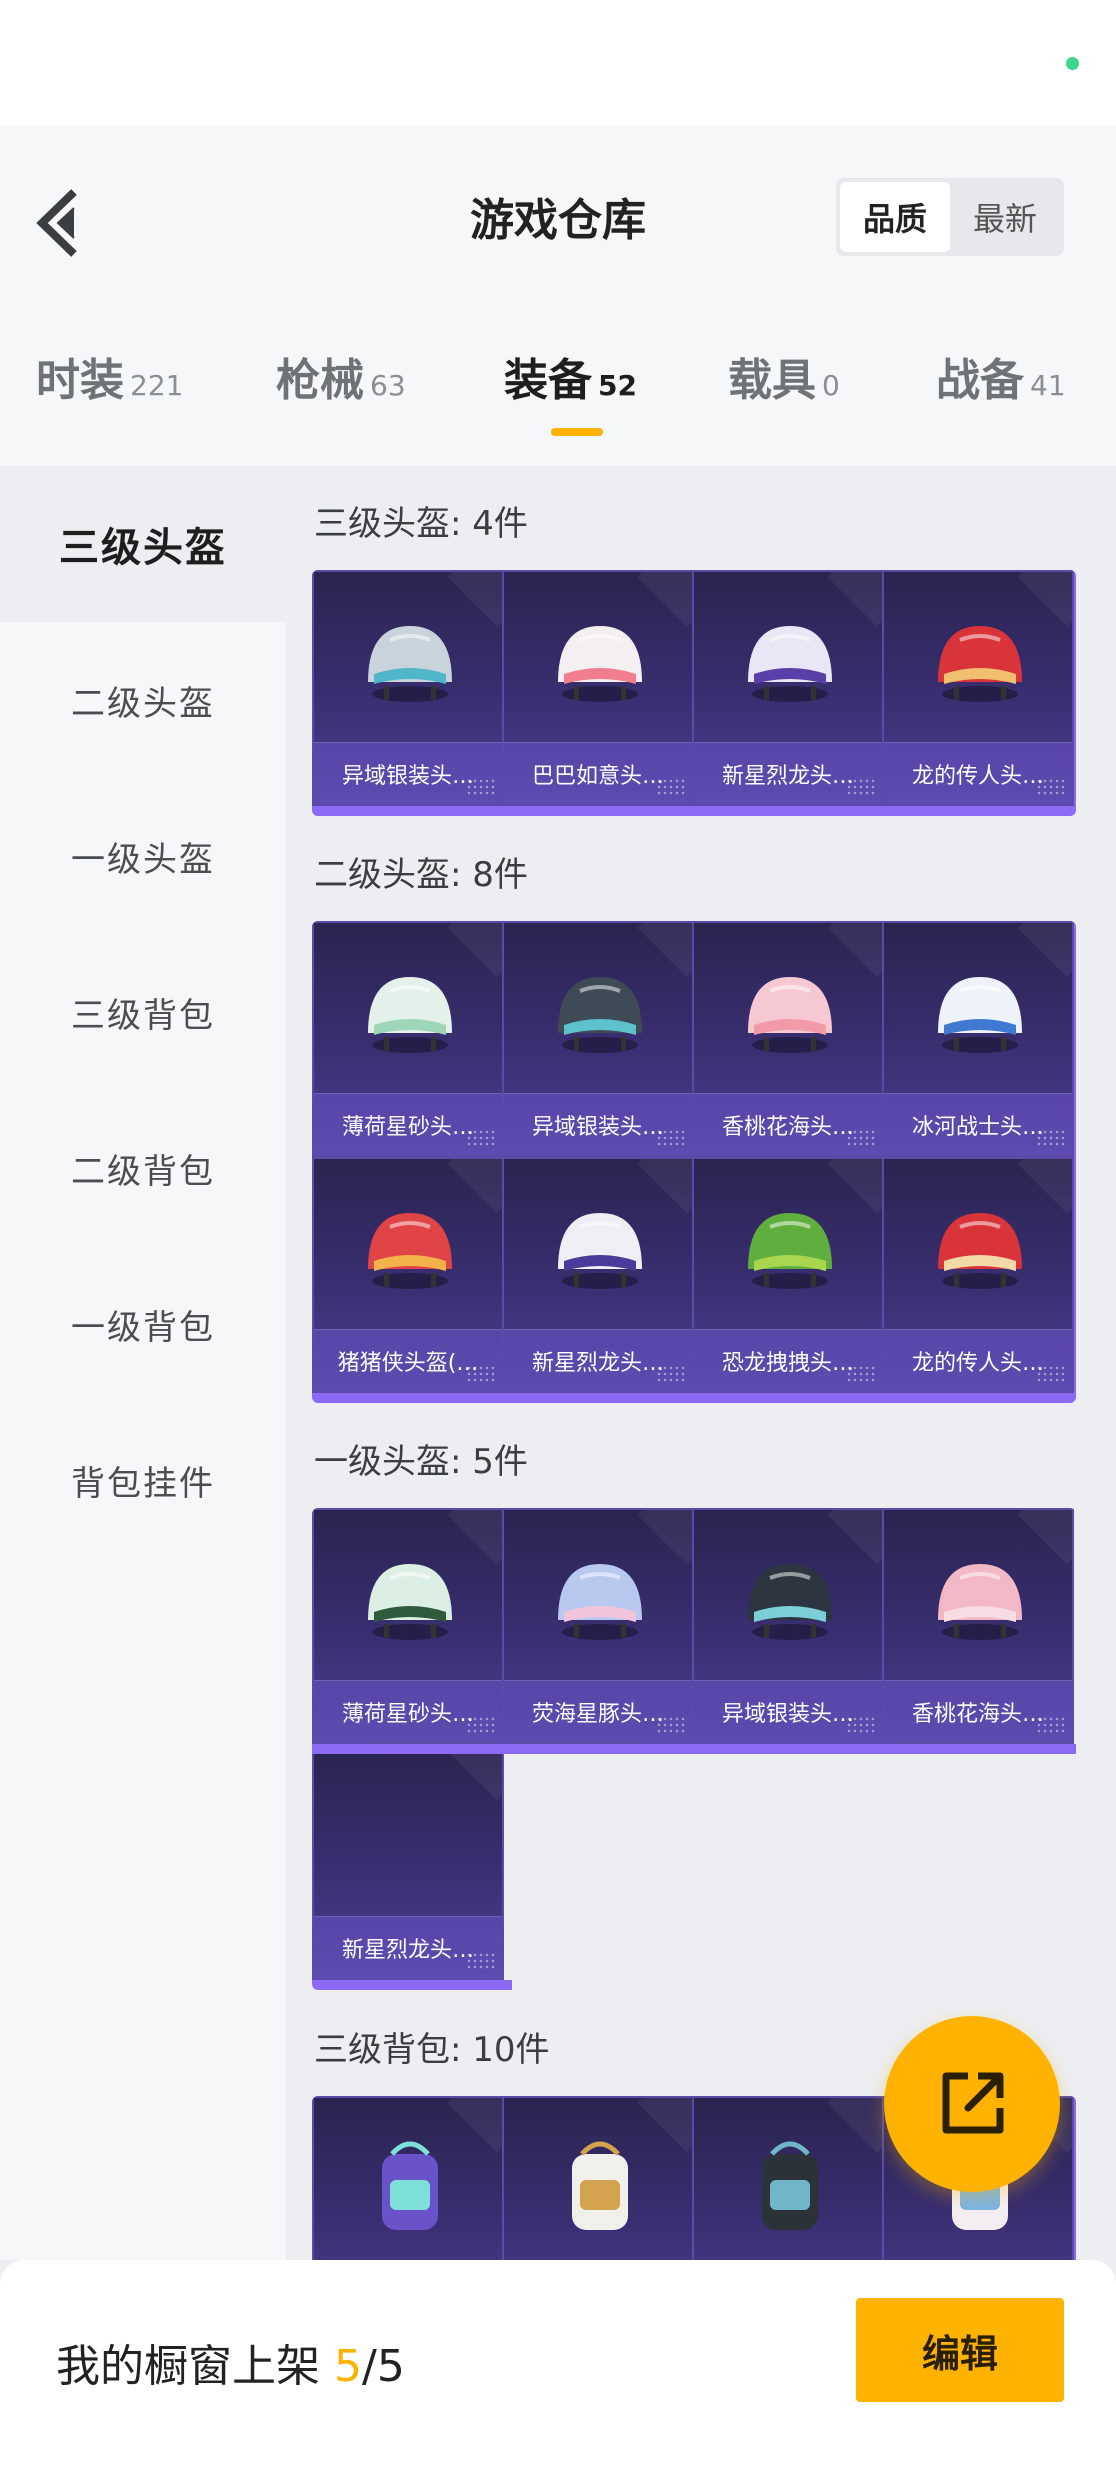 The image size is (1116, 2484). Describe the element at coordinates (1072, 63) in the screenshot. I see `status-indicator-dot` at that location.